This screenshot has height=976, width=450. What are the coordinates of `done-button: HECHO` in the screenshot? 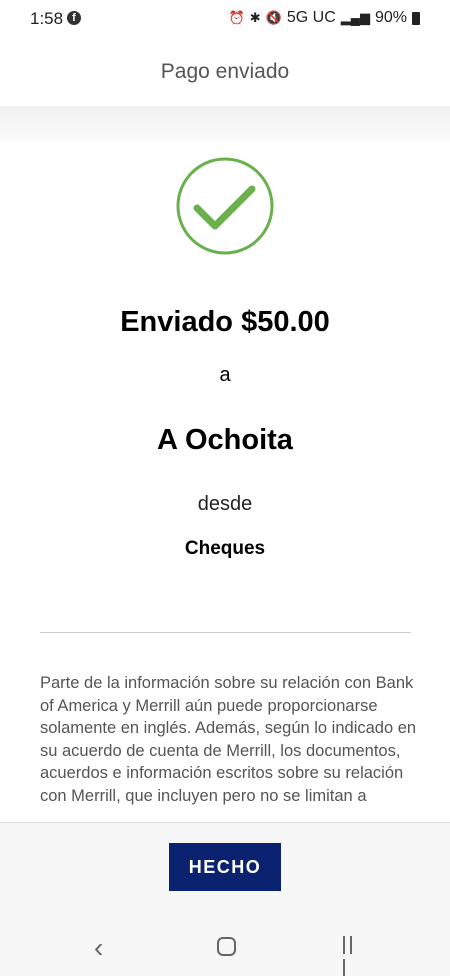 It's located at (225, 867).